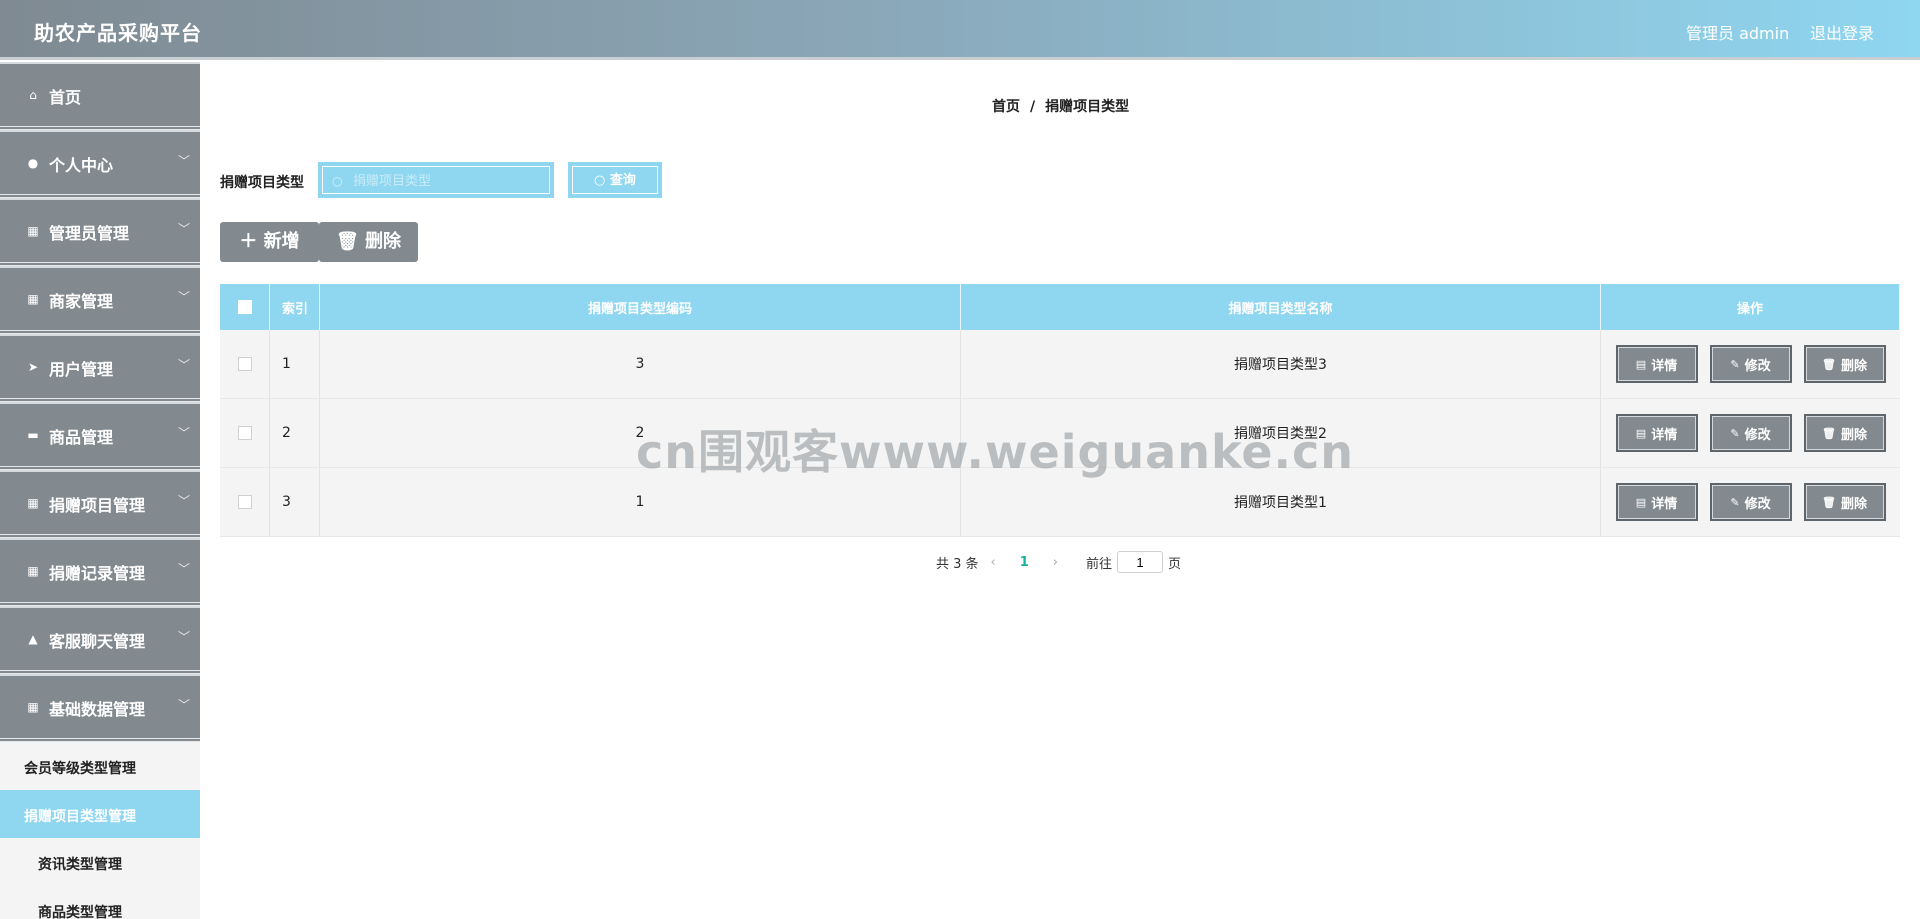 The image size is (1920, 919). I want to click on sidebar-item-label: 捐赠记录管理, so click(97, 573).